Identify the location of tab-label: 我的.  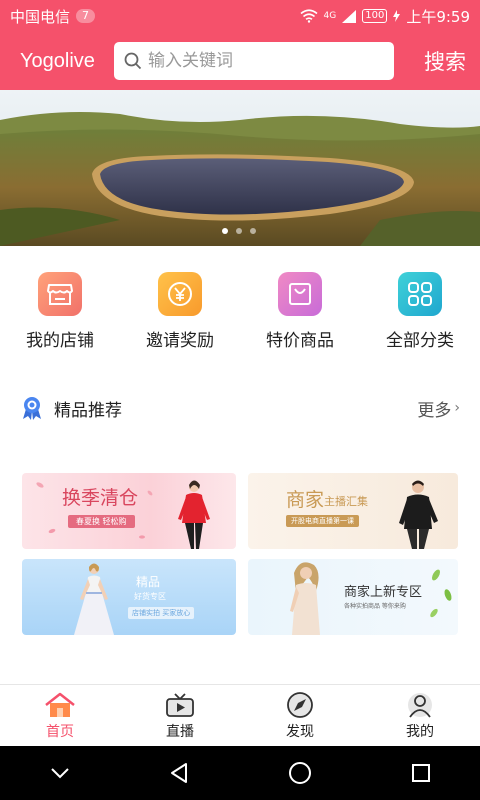
(420, 732).